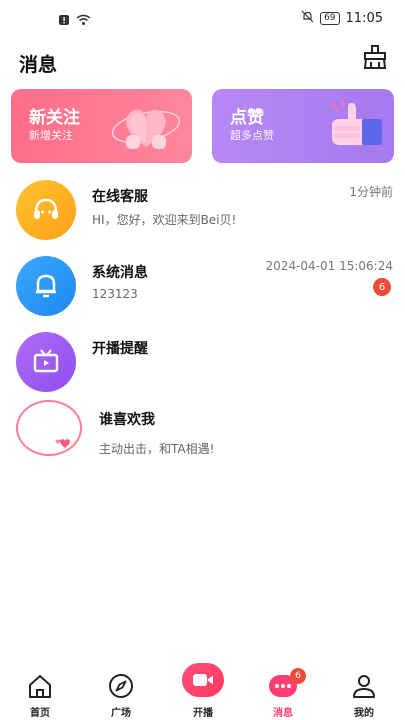 The height and width of the screenshot is (720, 405). What do you see at coordinates (121, 713) in the screenshot?
I see `tab-square-label: 广场` at bounding box center [121, 713].